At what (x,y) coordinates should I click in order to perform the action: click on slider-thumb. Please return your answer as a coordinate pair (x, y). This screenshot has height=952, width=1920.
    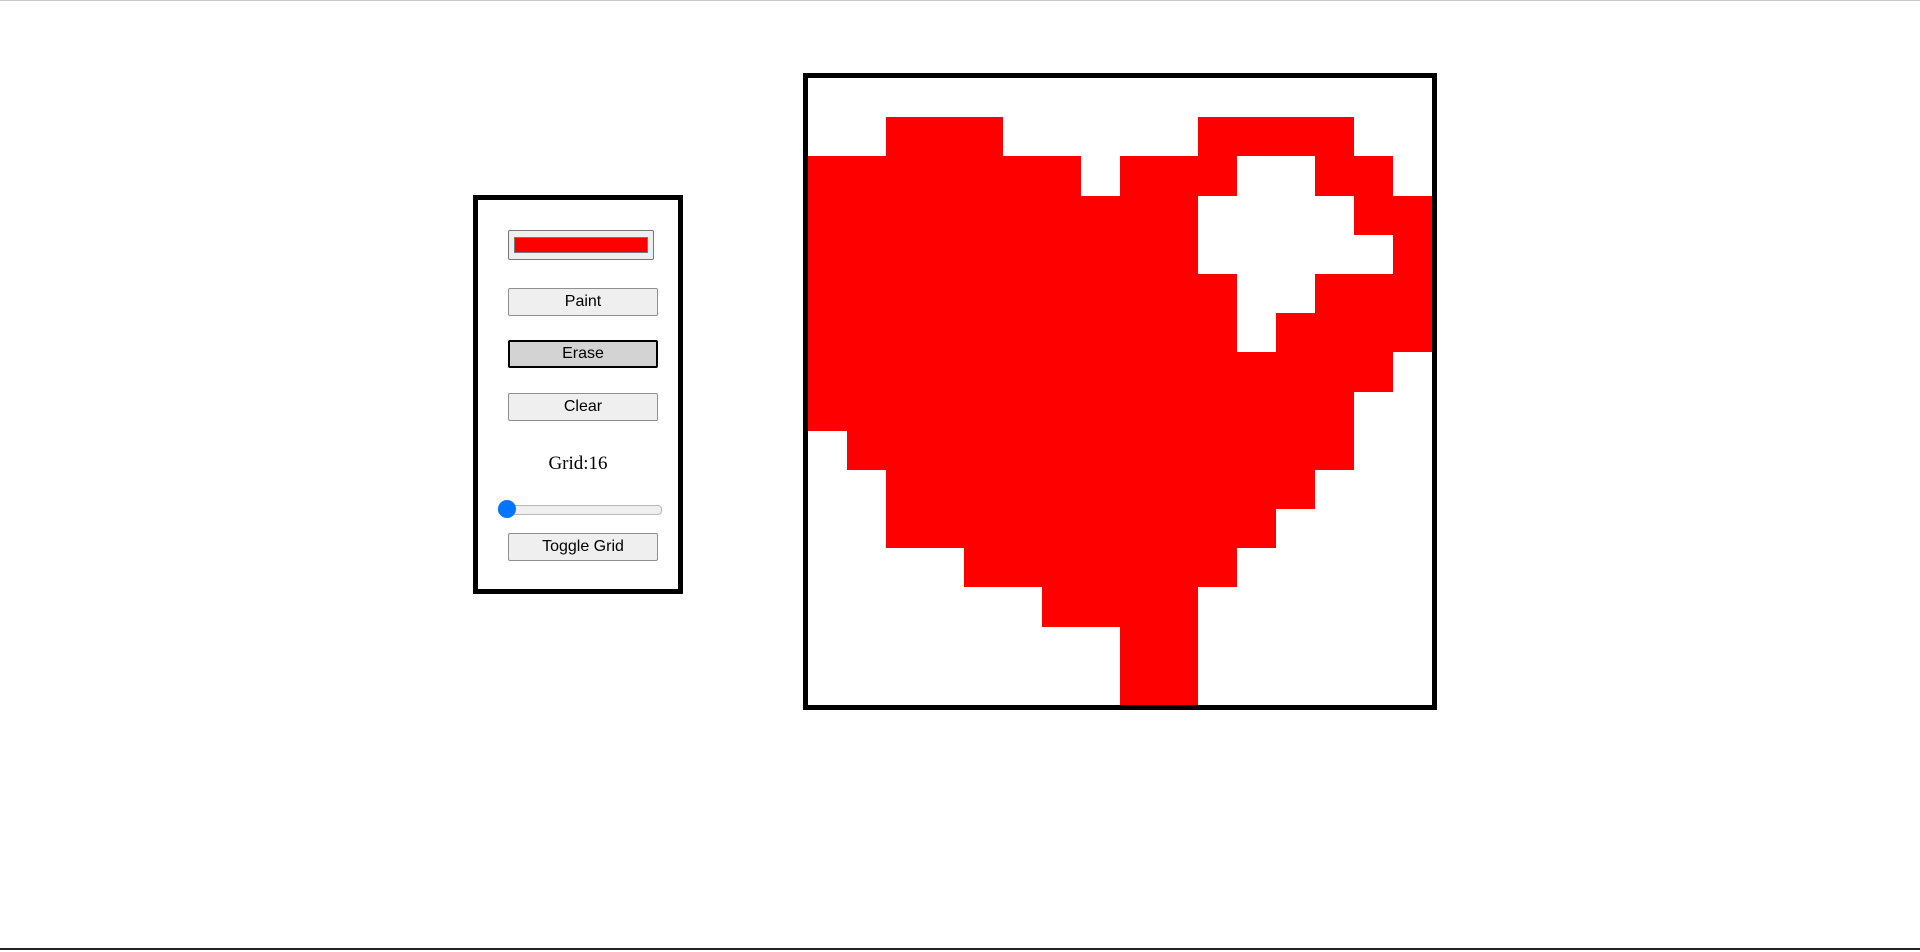
    Looking at the image, I should click on (507, 509).